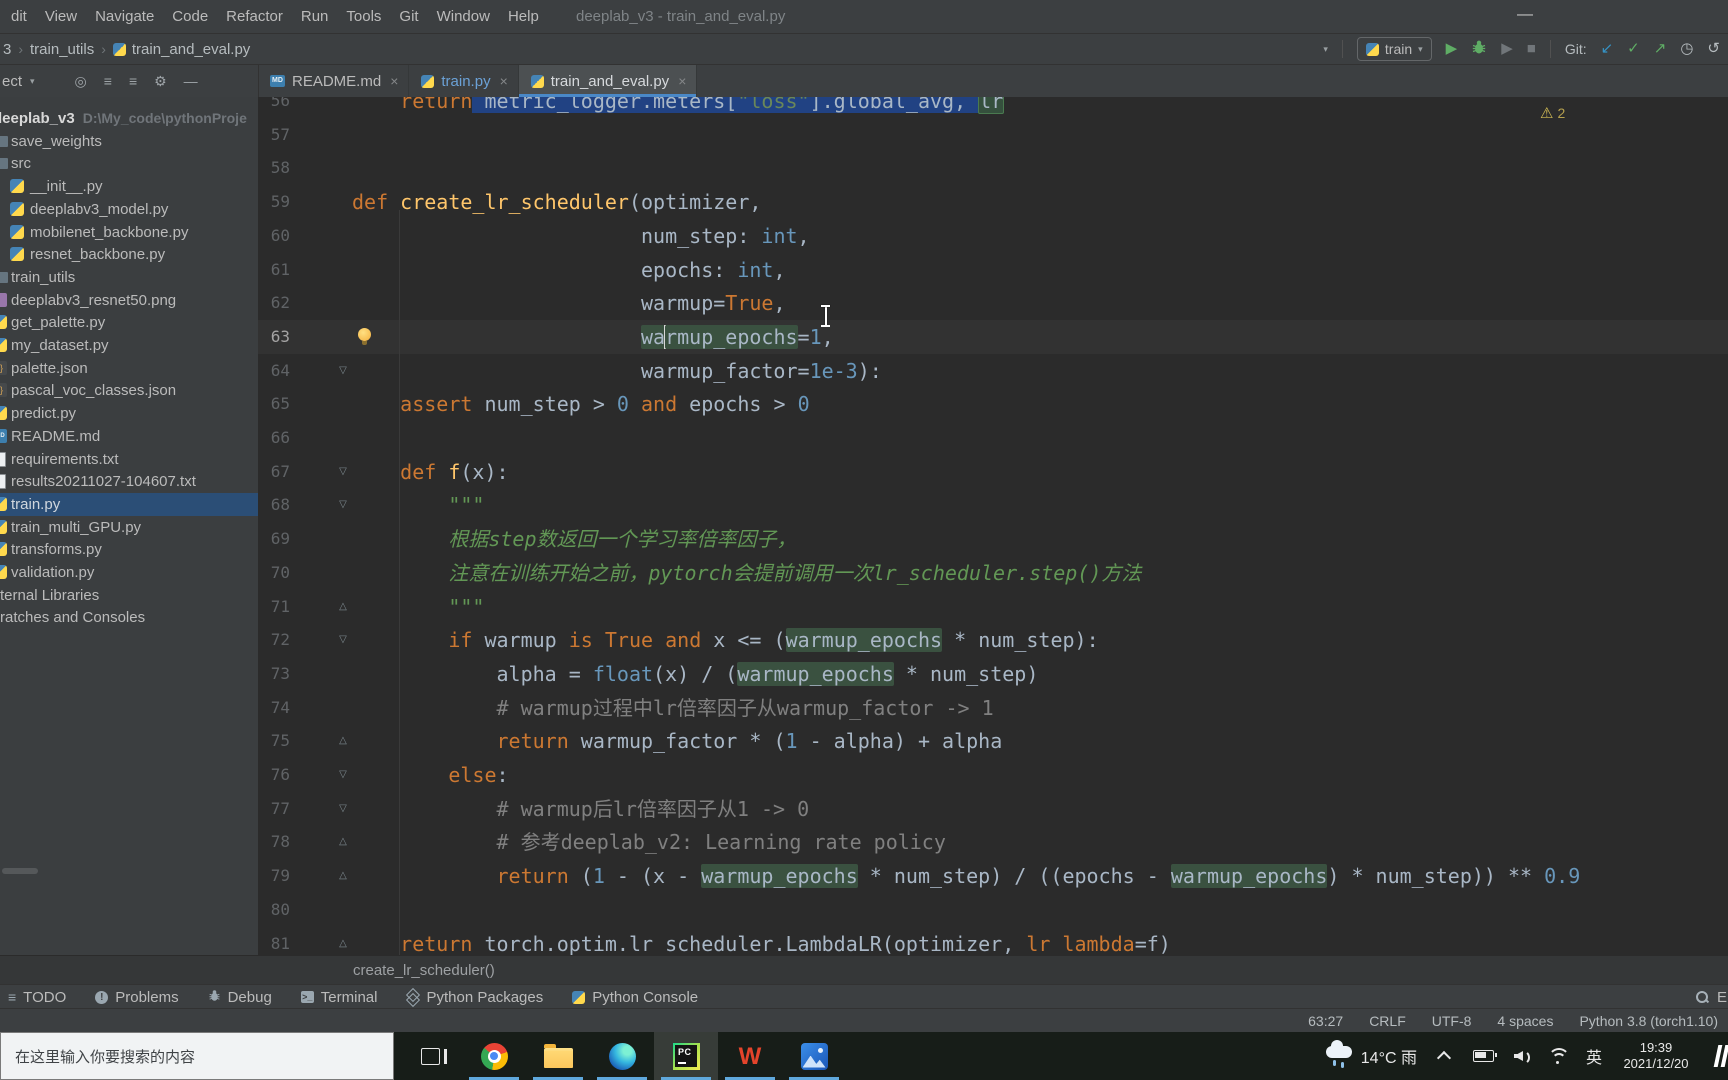  Describe the element at coordinates (1648, 1021) in the screenshot. I see `python-interpreter: Python 3.8 (torch1.10)` at that location.